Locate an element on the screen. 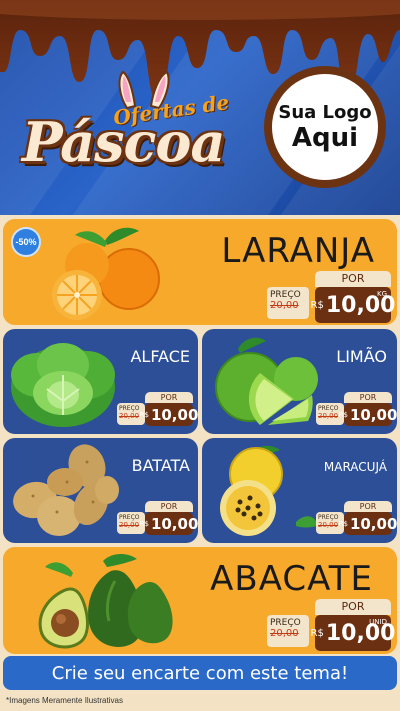 Image resolution: width=400 pixels, height=711 pixels. price-unit: KG is located at coordinates (381, 294).